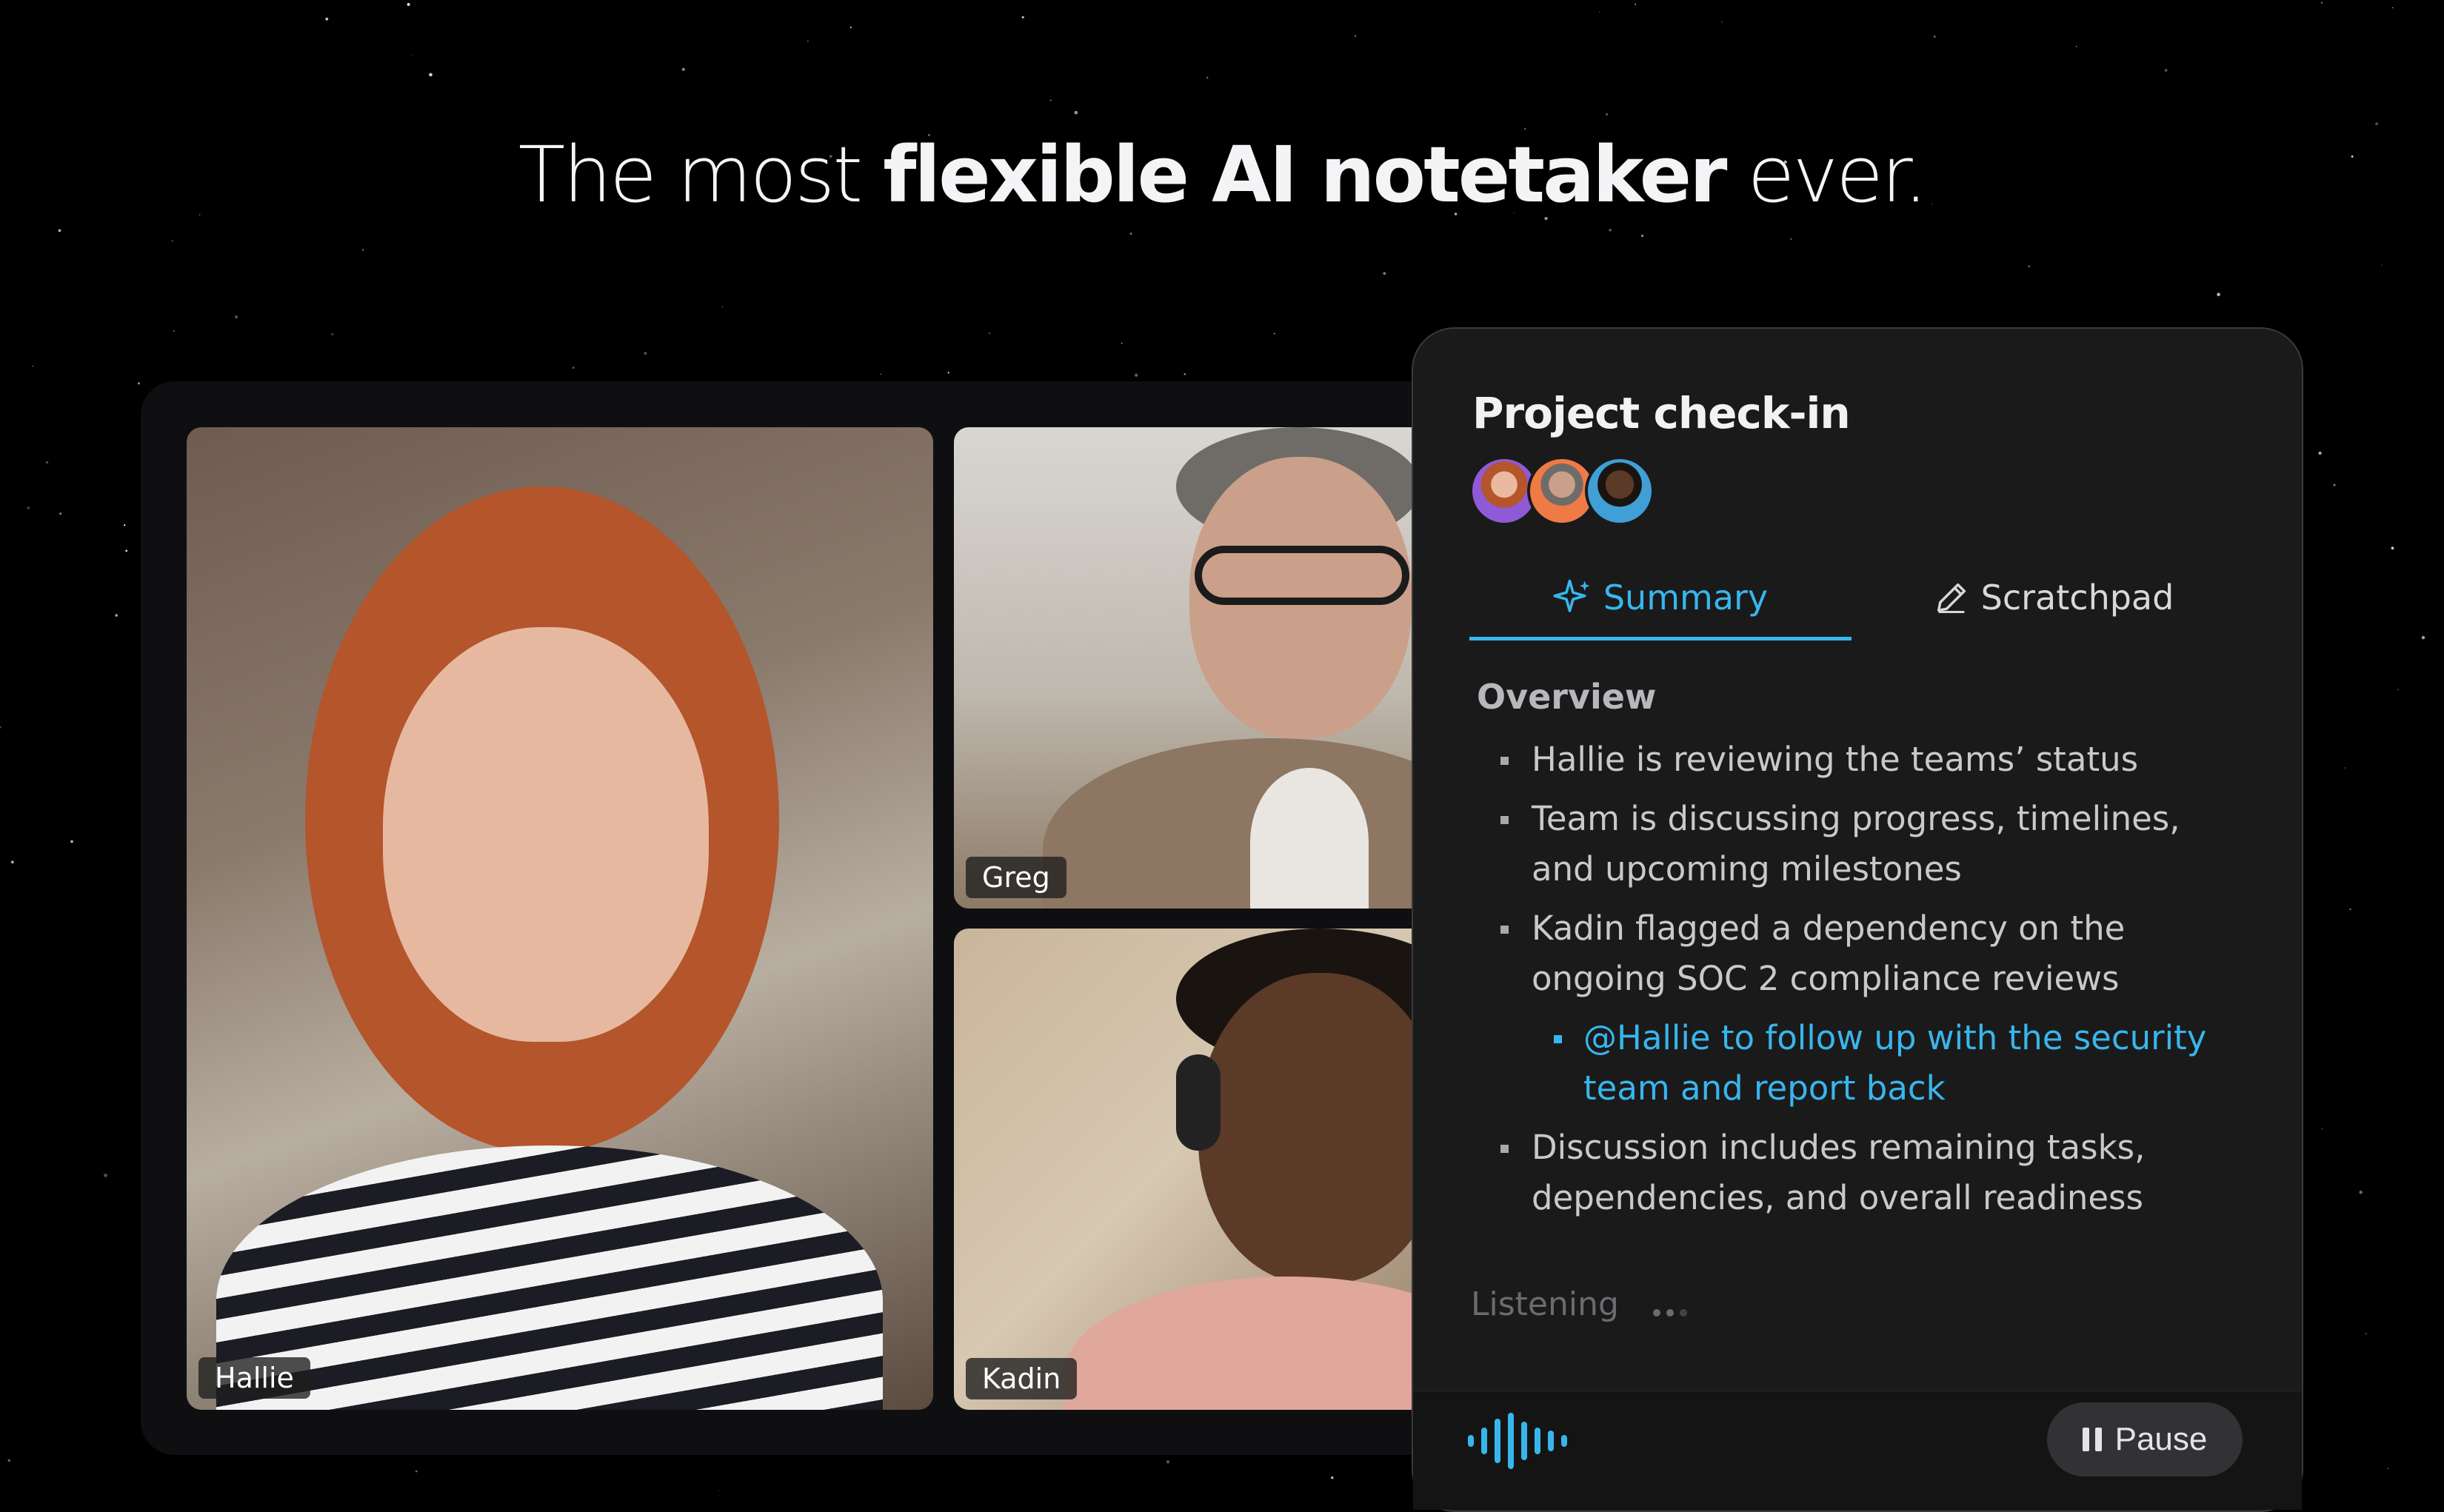 This screenshot has height=1512, width=2444. I want to click on video-tile-greg: Greg, so click(1213, 668).